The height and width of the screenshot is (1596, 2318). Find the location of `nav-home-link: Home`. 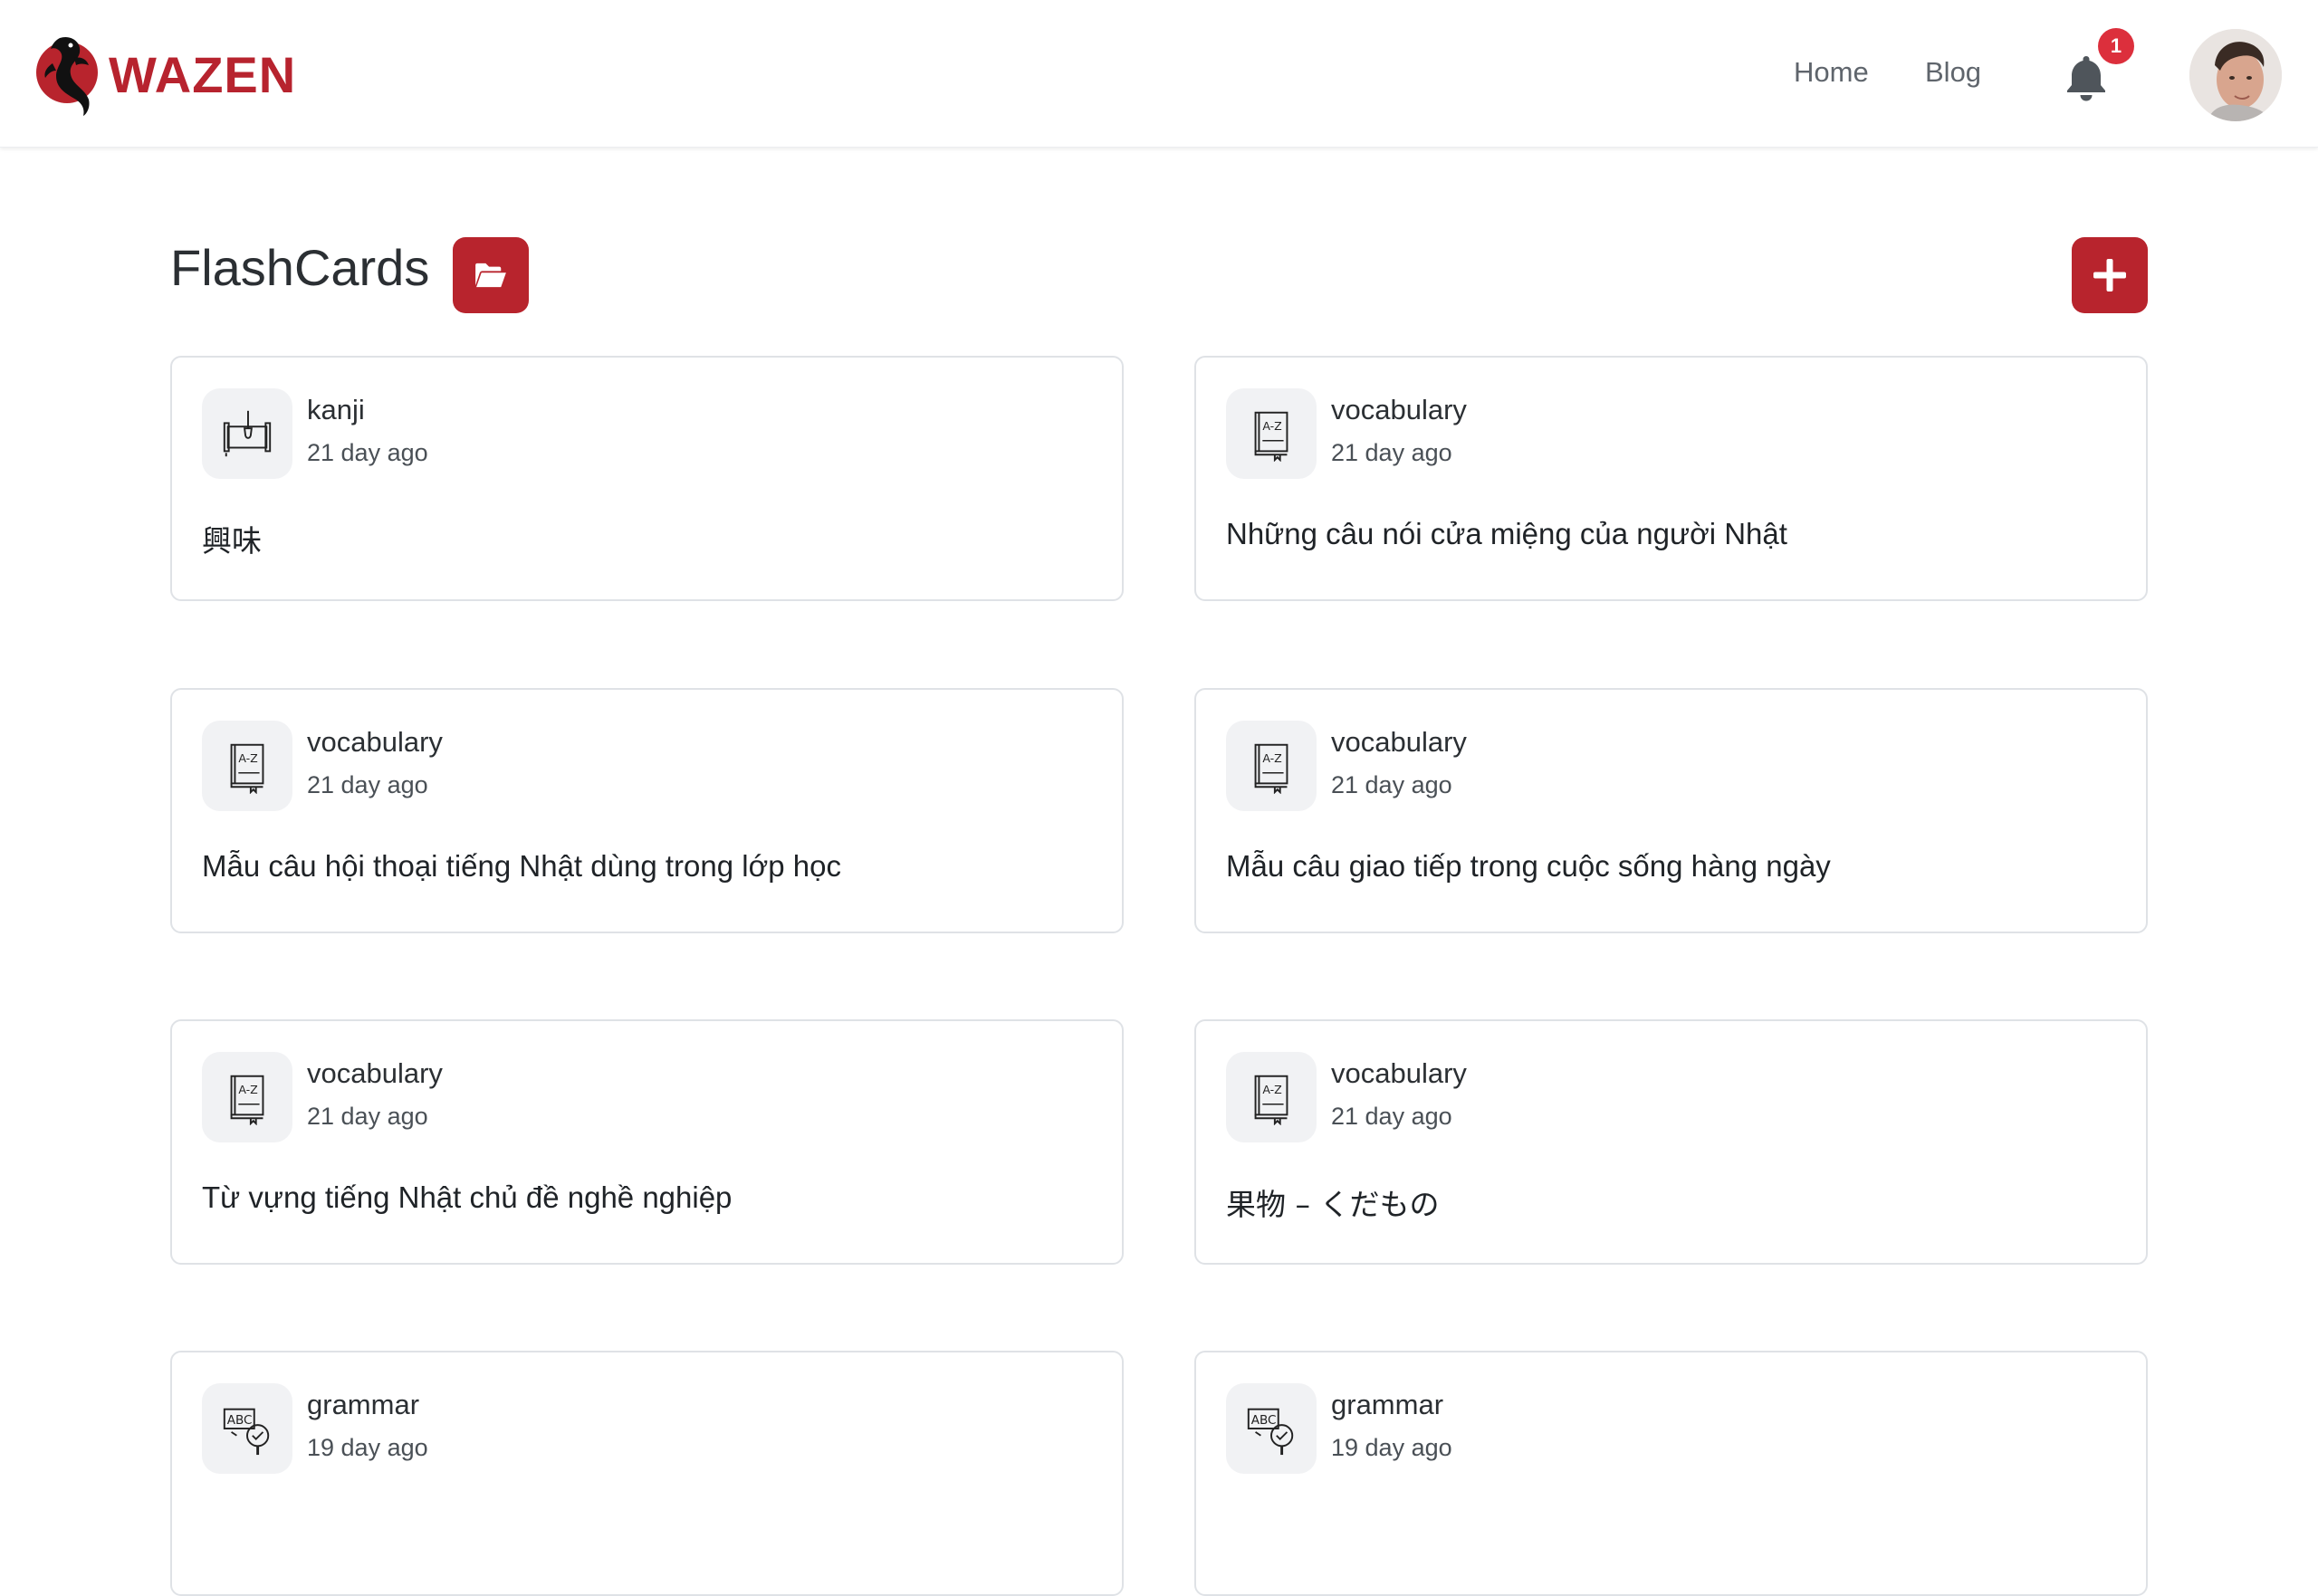

nav-home-link: Home is located at coordinates (1832, 72).